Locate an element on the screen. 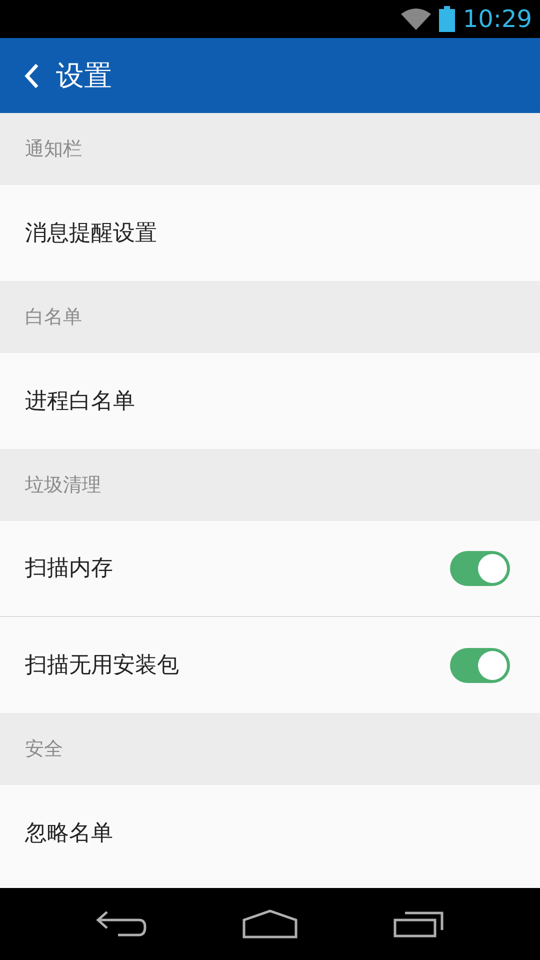  recent-apps-icon is located at coordinates (418, 924).